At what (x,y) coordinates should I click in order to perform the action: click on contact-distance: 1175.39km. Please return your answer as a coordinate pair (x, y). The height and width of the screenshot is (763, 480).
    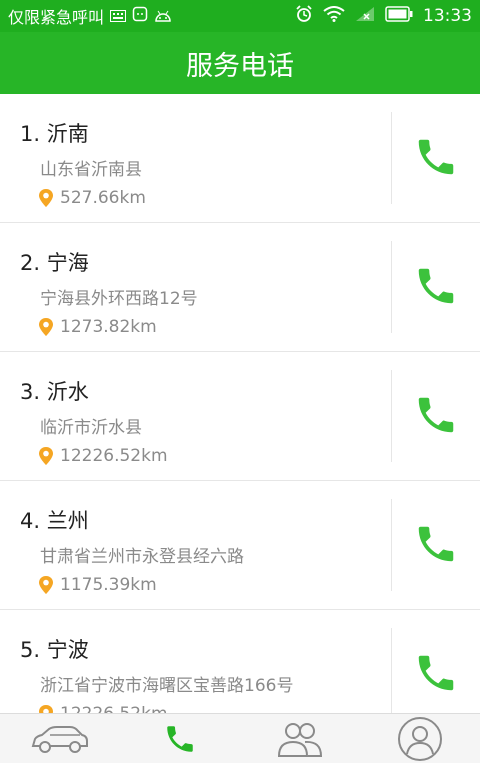
    Looking at the image, I should click on (97, 585).